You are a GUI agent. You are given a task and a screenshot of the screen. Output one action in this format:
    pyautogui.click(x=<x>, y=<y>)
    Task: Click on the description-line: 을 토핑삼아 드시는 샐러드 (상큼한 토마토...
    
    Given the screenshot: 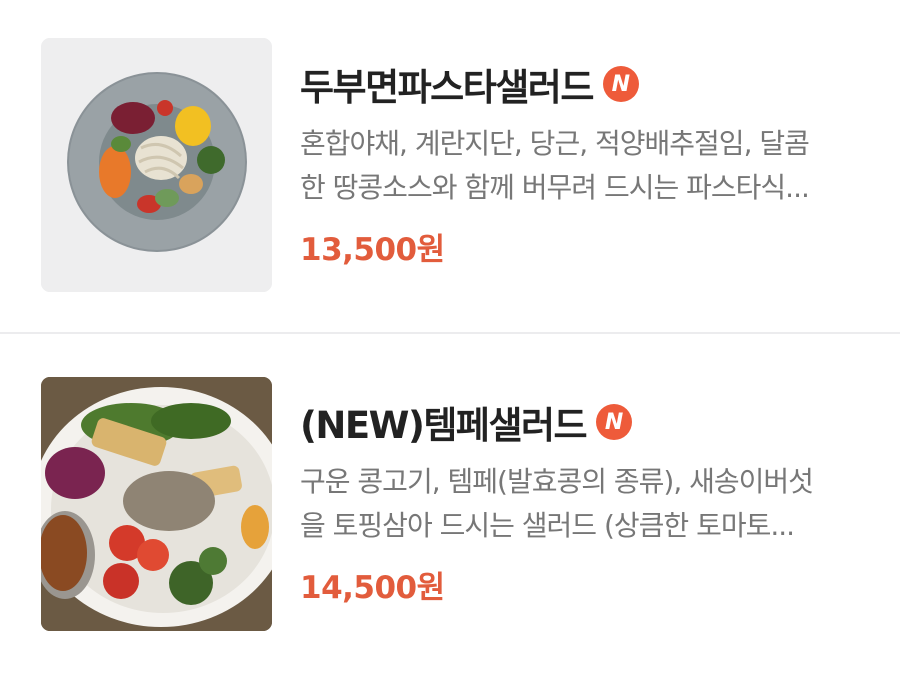 What is the action you would take?
    pyautogui.click(x=547, y=525)
    